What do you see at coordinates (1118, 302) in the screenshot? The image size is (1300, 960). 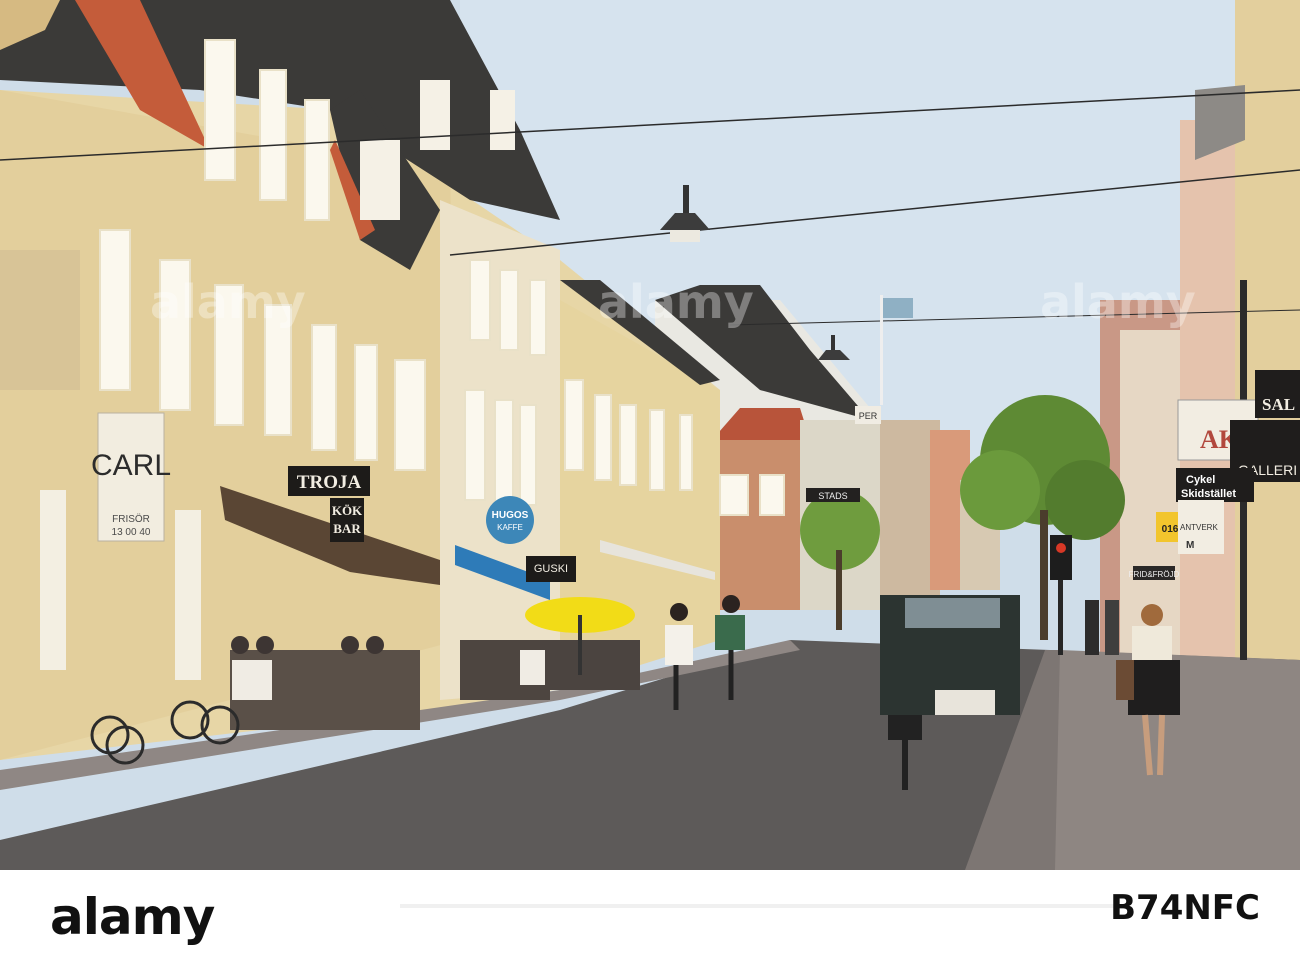 I see `watermark-right: alamy` at bounding box center [1118, 302].